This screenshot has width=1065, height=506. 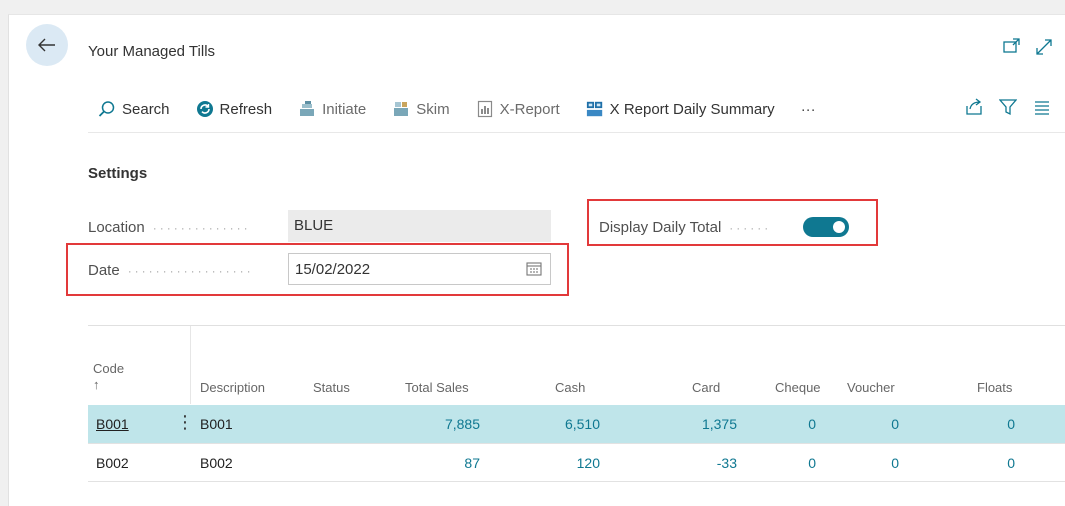 What do you see at coordinates (582, 424) in the screenshot?
I see `row-cash: 6,510` at bounding box center [582, 424].